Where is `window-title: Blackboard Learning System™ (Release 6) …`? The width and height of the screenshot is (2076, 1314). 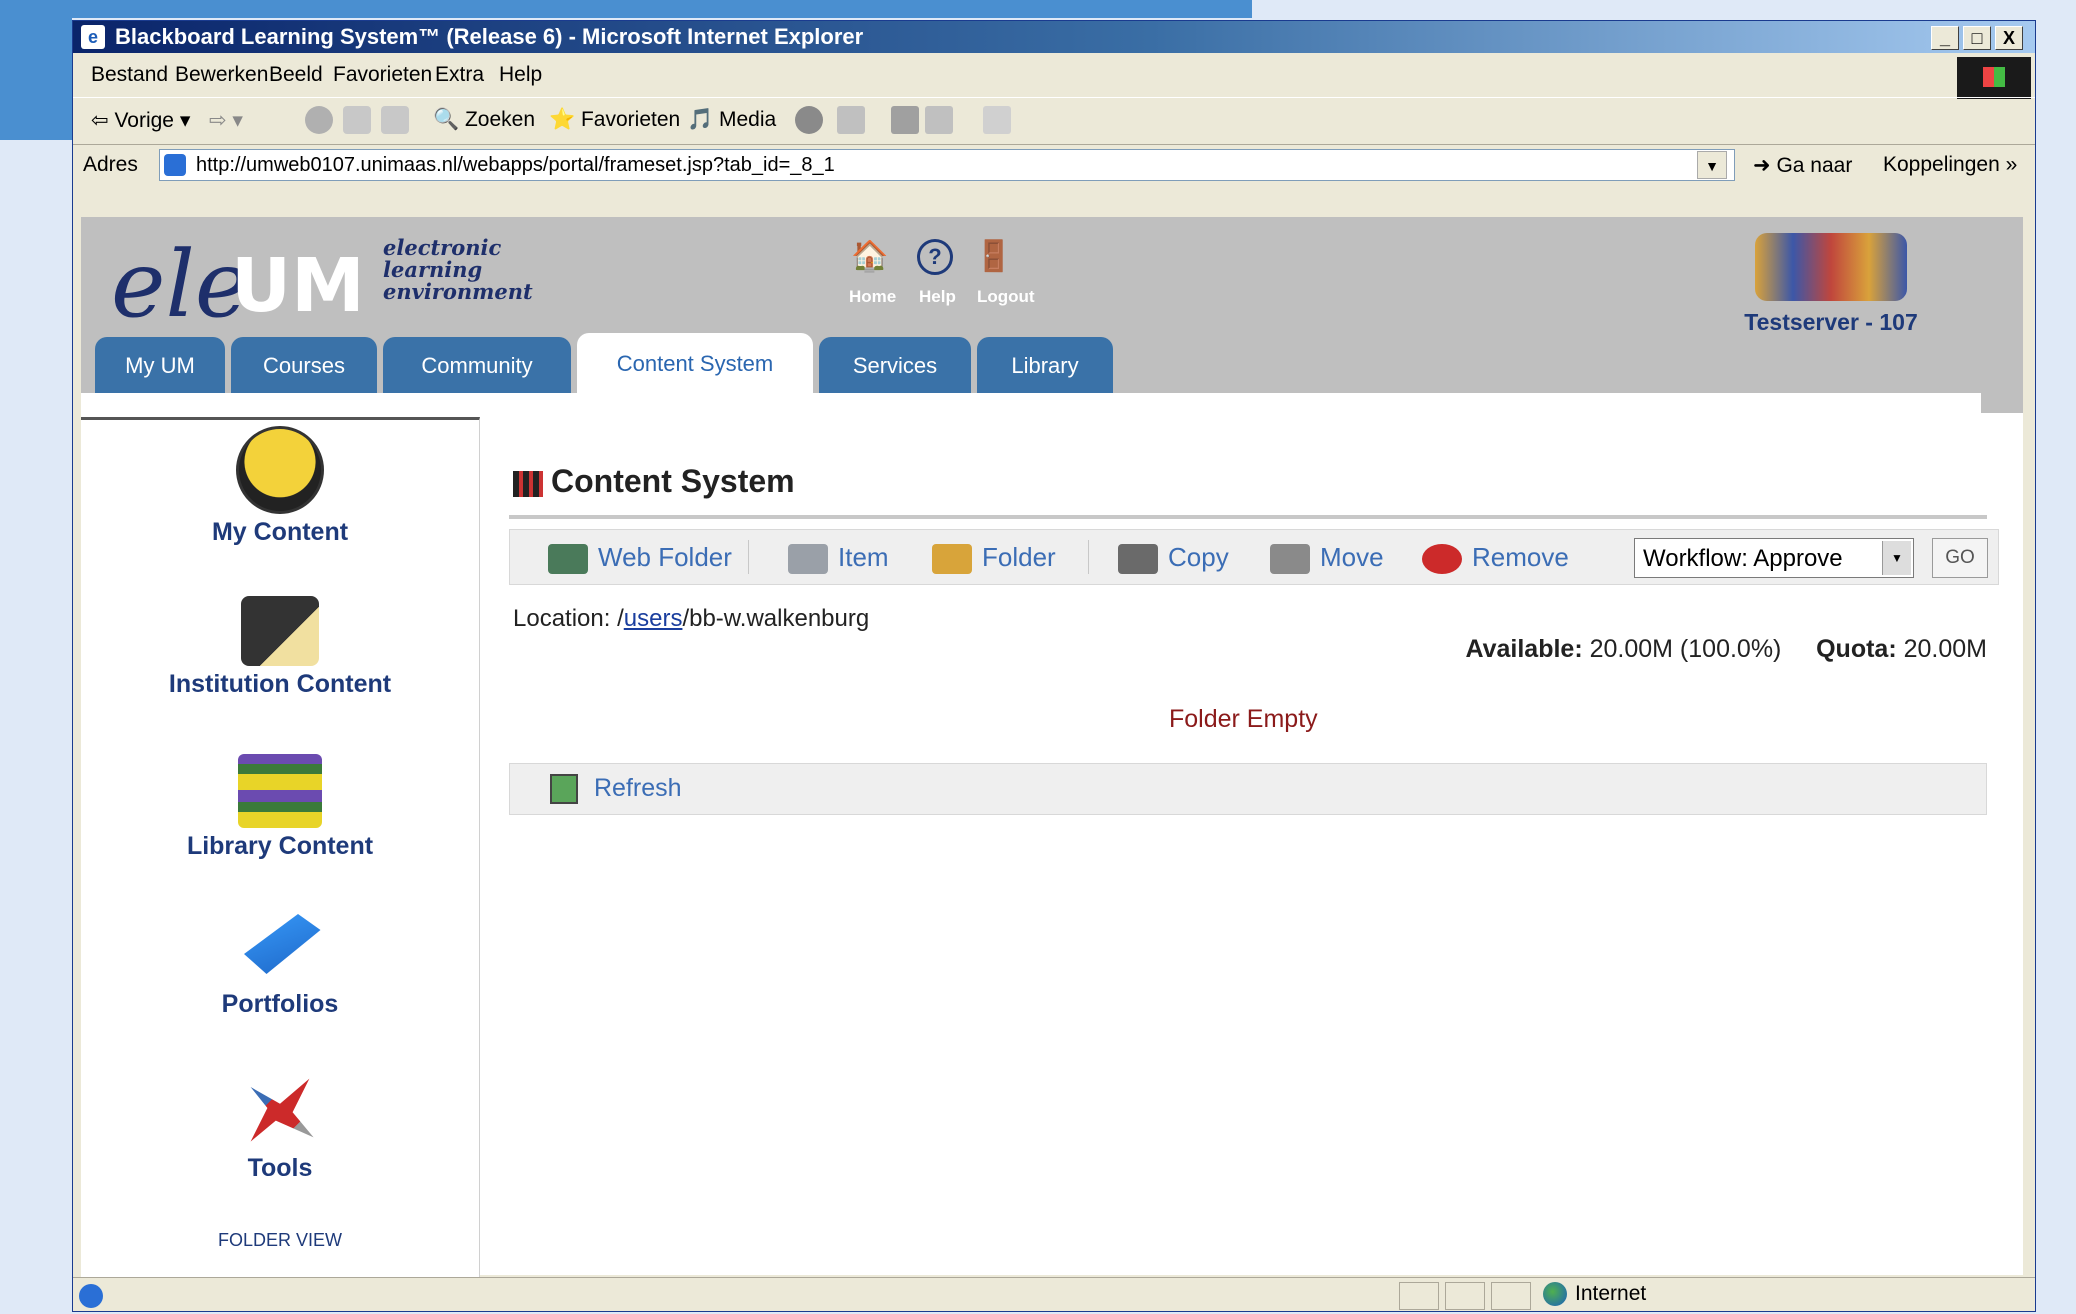
window-title: Blackboard Learning System™ (Release 6) … is located at coordinates (489, 36).